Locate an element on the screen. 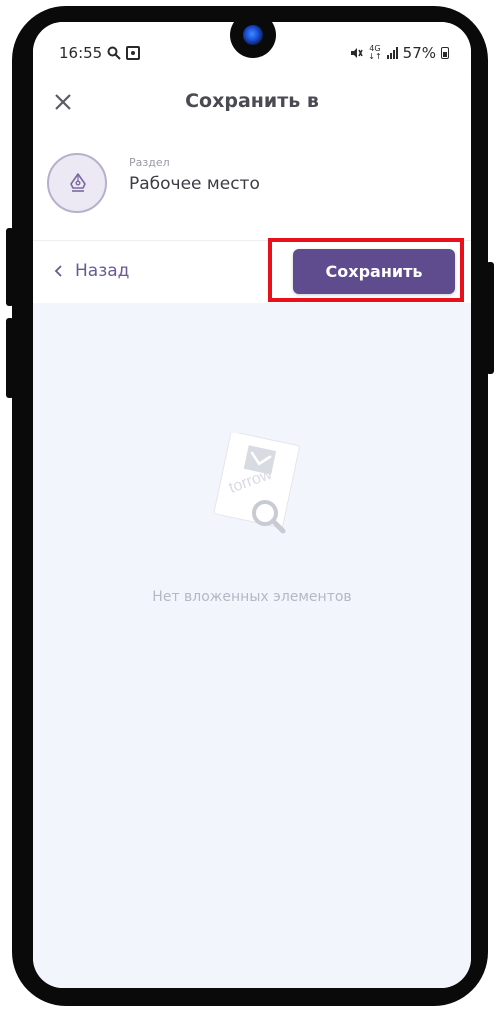 This screenshot has height=1016, width=500. section-value: Рабочее место is located at coordinates (194, 184).